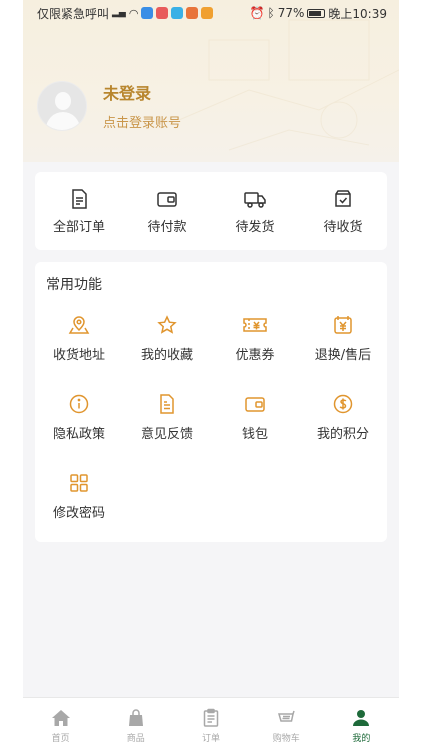  I want to click on box-check-icon, so click(343, 198).